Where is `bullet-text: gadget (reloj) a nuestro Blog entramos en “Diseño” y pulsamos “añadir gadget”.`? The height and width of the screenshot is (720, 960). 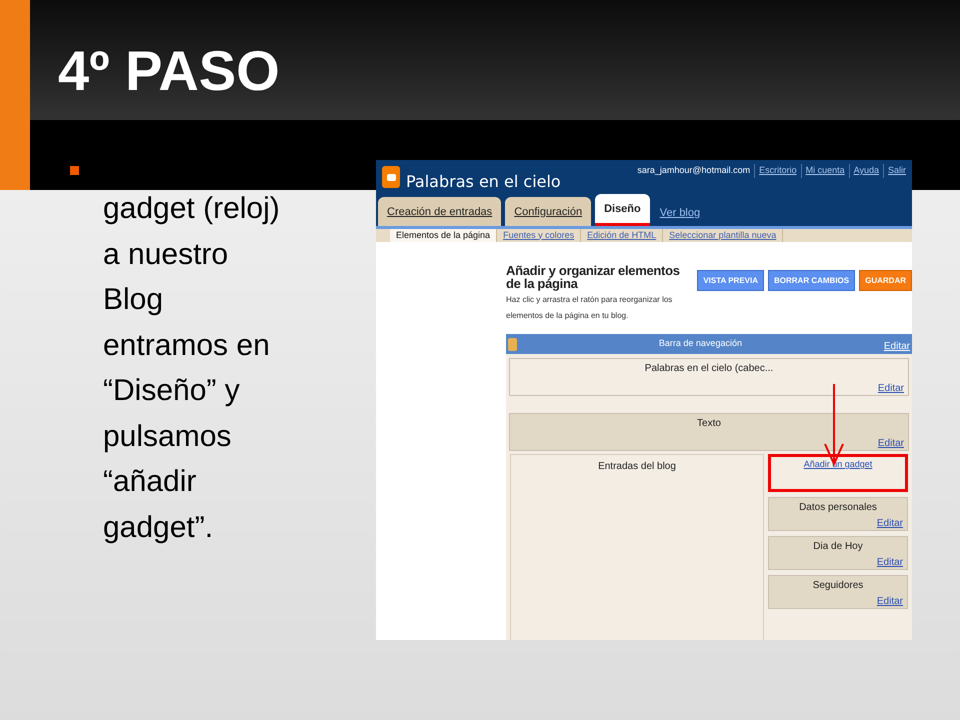
bullet-text: gadget (reloj) a nuestro Blog entramos en “Diseño” y pulsamos “añadir gadget”. is located at coordinates (192, 368).